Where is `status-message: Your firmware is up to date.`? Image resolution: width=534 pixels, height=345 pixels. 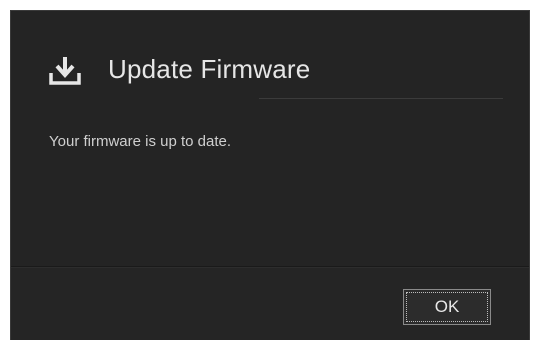 status-message: Your firmware is up to date. is located at coordinates (140, 141).